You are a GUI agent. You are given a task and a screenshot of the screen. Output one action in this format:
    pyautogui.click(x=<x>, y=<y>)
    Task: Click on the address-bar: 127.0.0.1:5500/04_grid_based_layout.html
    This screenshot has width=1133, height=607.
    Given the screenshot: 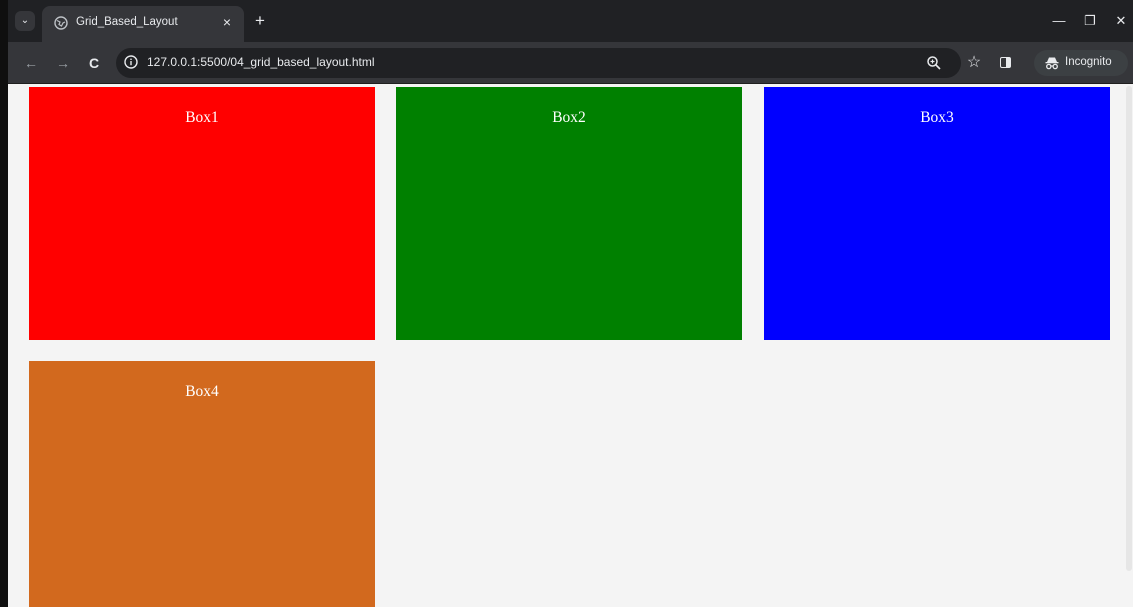 What is the action you would take?
    pyautogui.click(x=538, y=63)
    